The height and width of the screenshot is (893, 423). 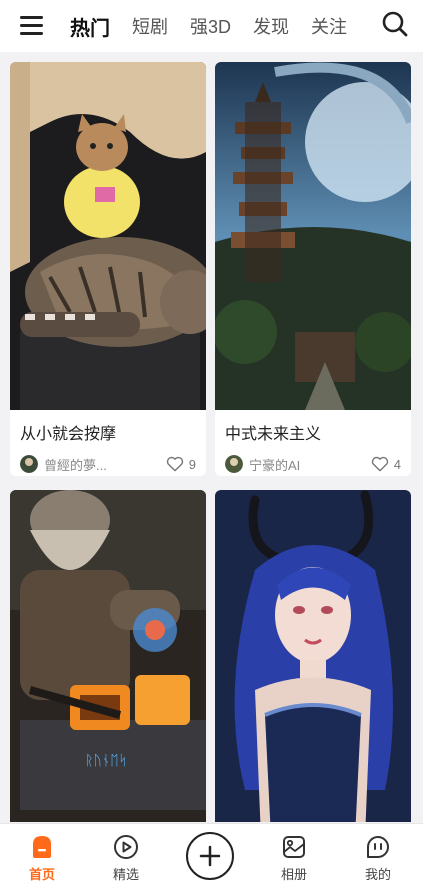 I want to click on nav-profile-label: 我的, so click(x=377, y=874).